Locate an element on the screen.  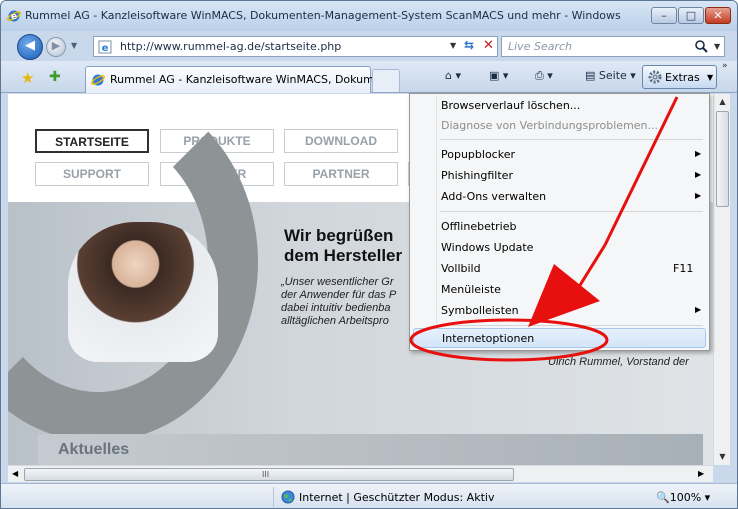
menu-item-symbolleisten: Symbolleisten ▶ is located at coordinates (559, 311).